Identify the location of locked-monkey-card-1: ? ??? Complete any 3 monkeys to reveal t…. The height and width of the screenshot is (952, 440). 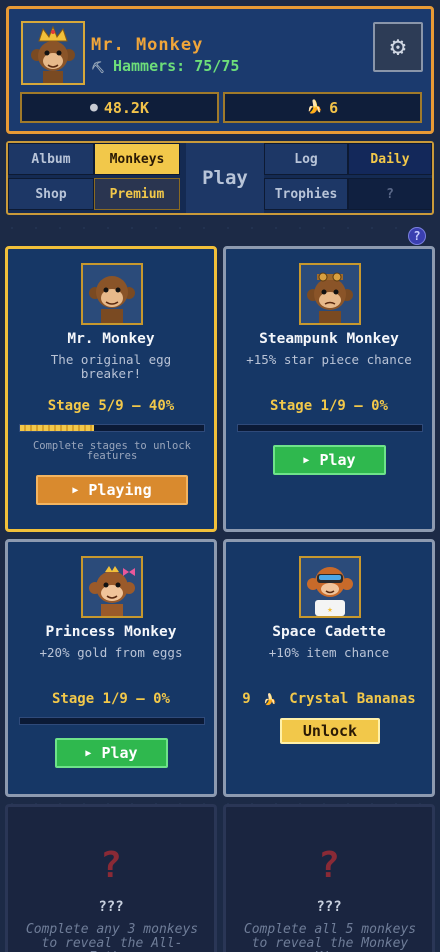
(111, 878).